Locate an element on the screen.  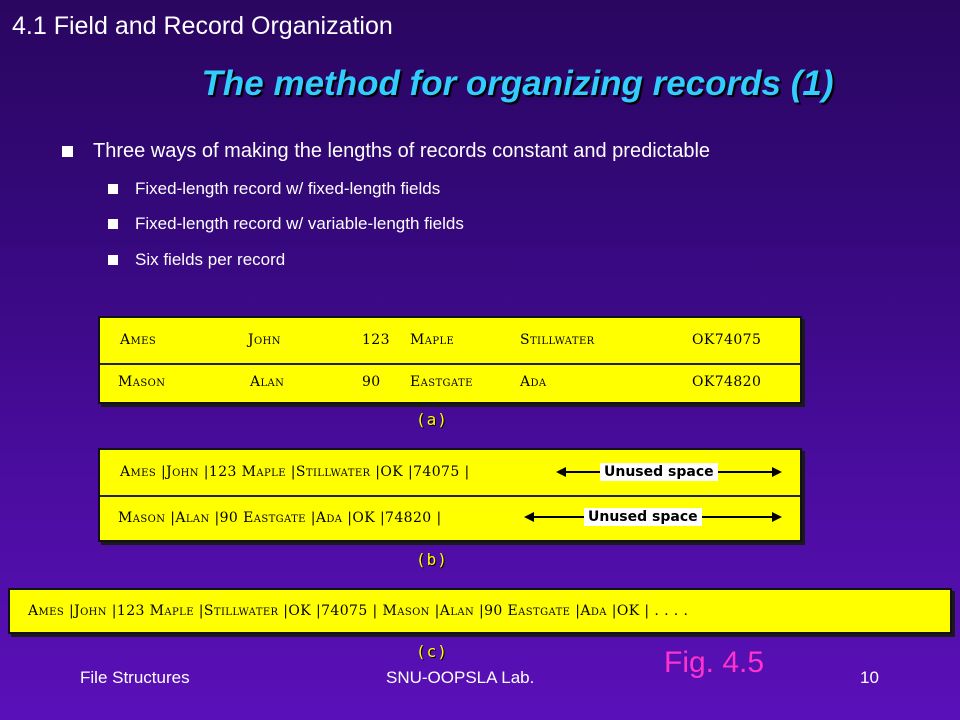
record-row: Mason Alan 90 Eastgate Ada OK74820 is located at coordinates (450, 382).